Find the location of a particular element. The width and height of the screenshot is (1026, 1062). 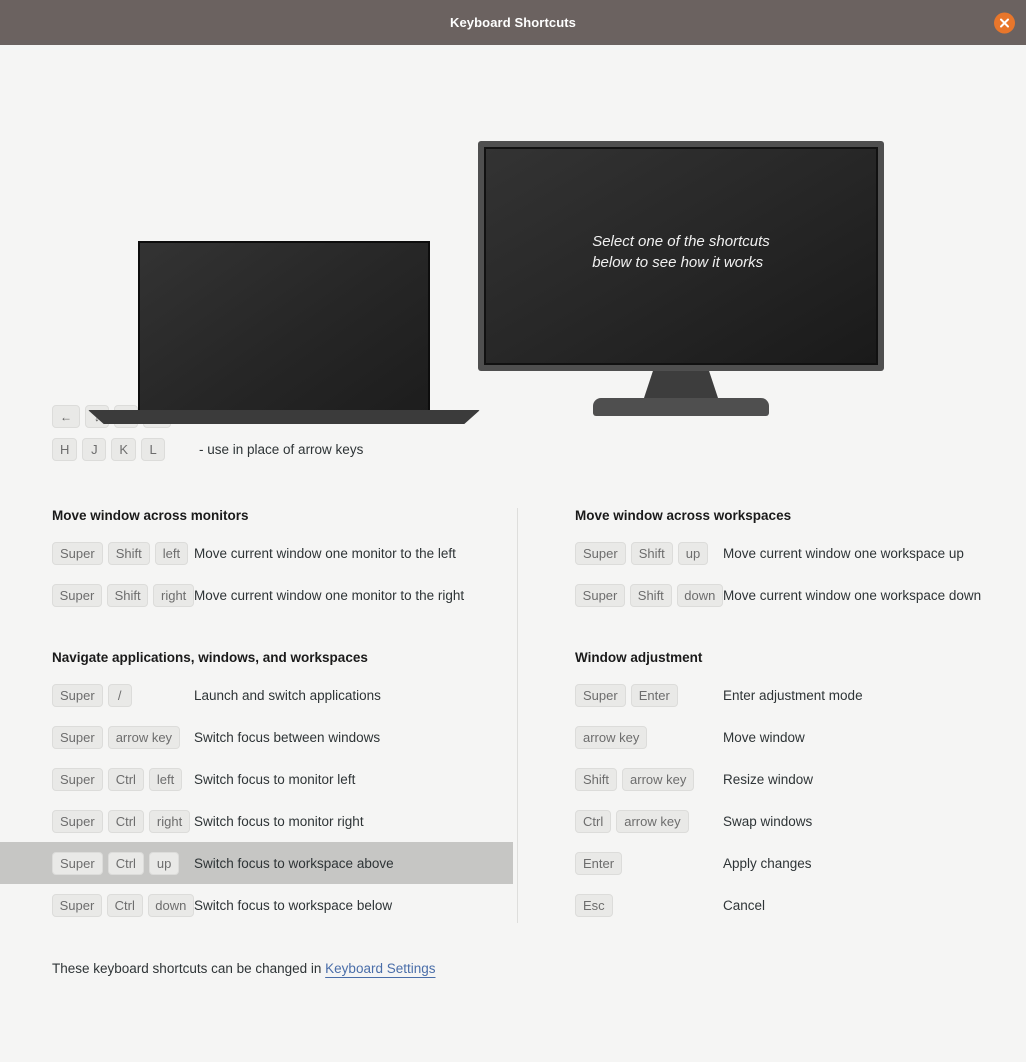

keycap: Esc is located at coordinates (594, 905).